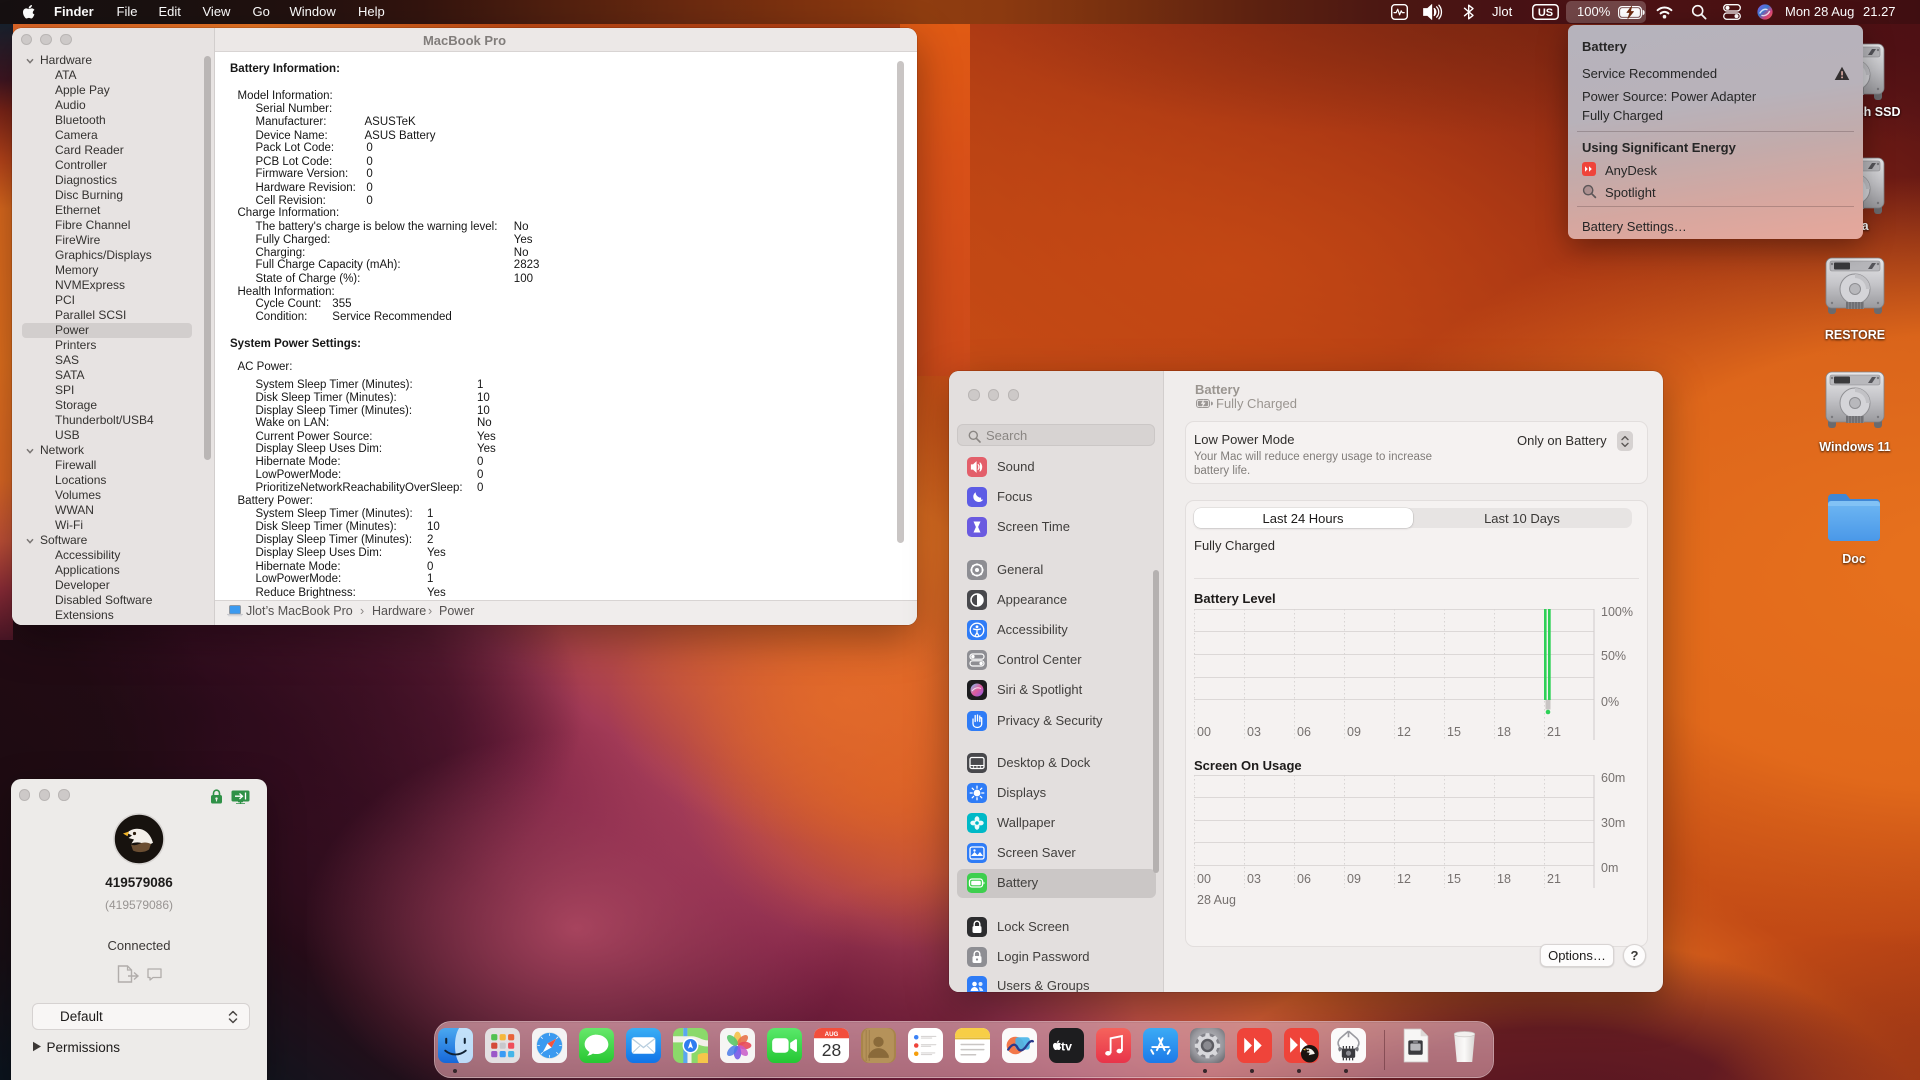  Describe the element at coordinates (832, 1034) in the screenshot. I see `svg-text: AUG` at that location.